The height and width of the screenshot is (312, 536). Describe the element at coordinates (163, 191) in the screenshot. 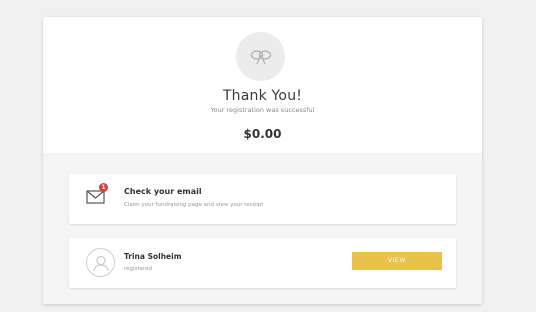

I see `email-panel-title: Check your email` at that location.